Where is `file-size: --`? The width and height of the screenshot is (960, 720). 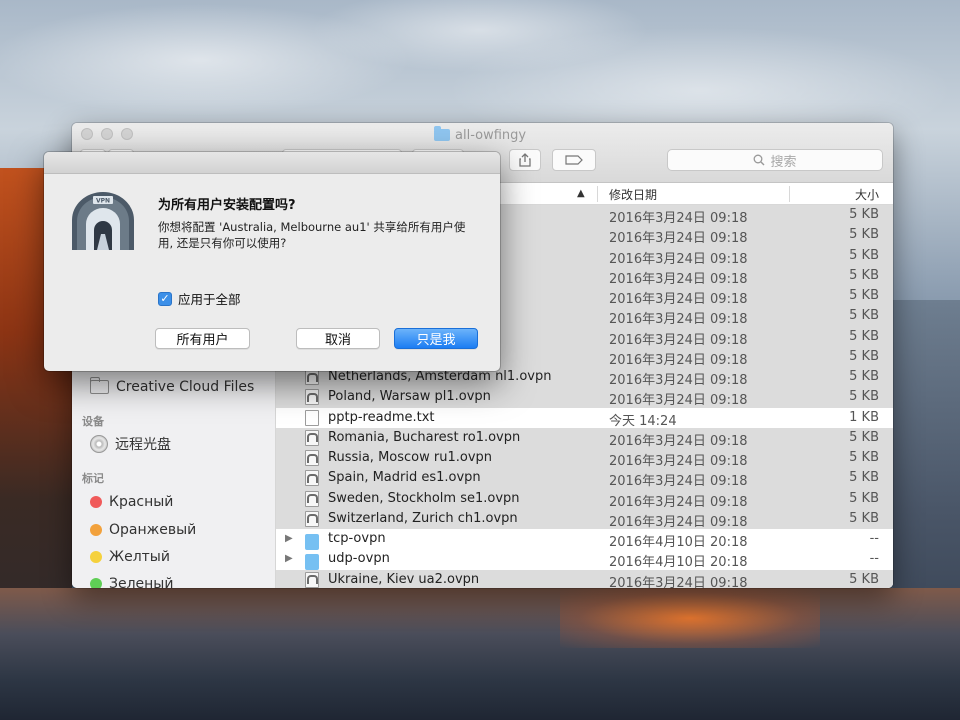 file-size: -- is located at coordinates (874, 538).